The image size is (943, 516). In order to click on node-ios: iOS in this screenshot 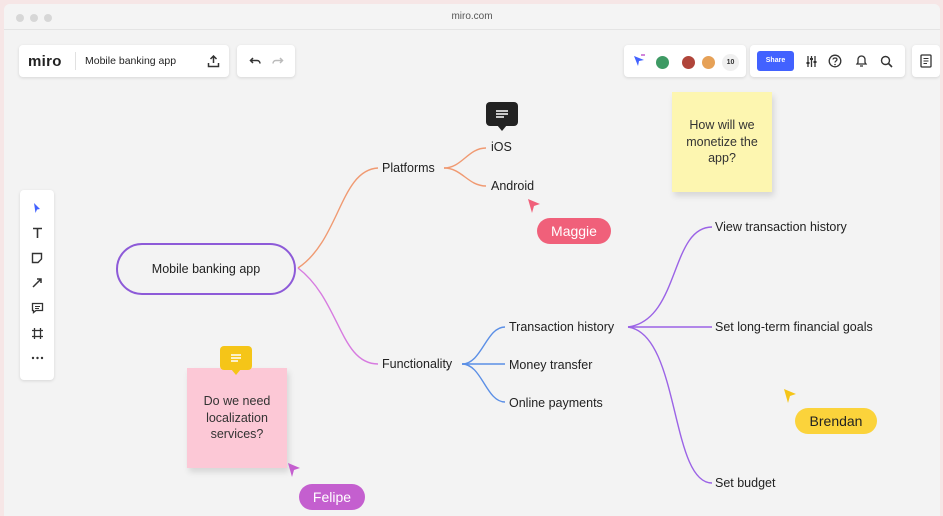, I will do `click(501, 147)`.